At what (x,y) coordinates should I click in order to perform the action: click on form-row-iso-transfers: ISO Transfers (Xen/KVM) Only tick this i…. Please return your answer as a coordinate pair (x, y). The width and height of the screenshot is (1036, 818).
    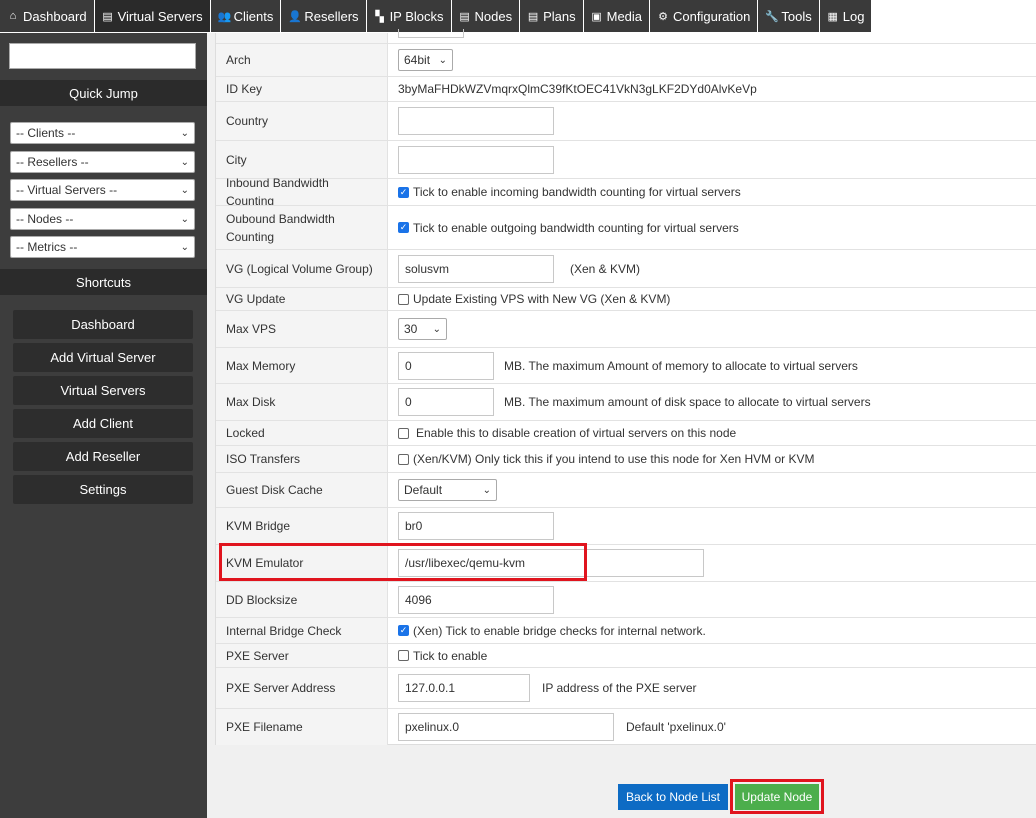
    Looking at the image, I should click on (626, 458).